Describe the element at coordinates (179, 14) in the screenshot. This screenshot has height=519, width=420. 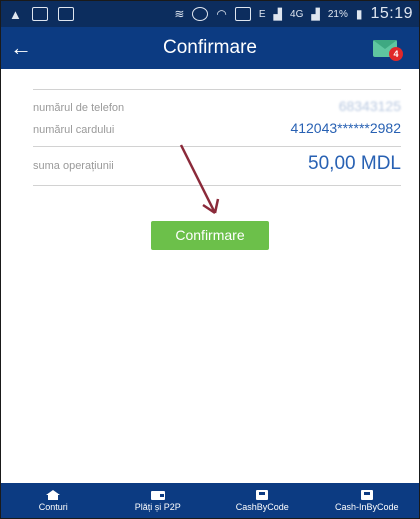
I see `nfc-icon: ≋` at that location.